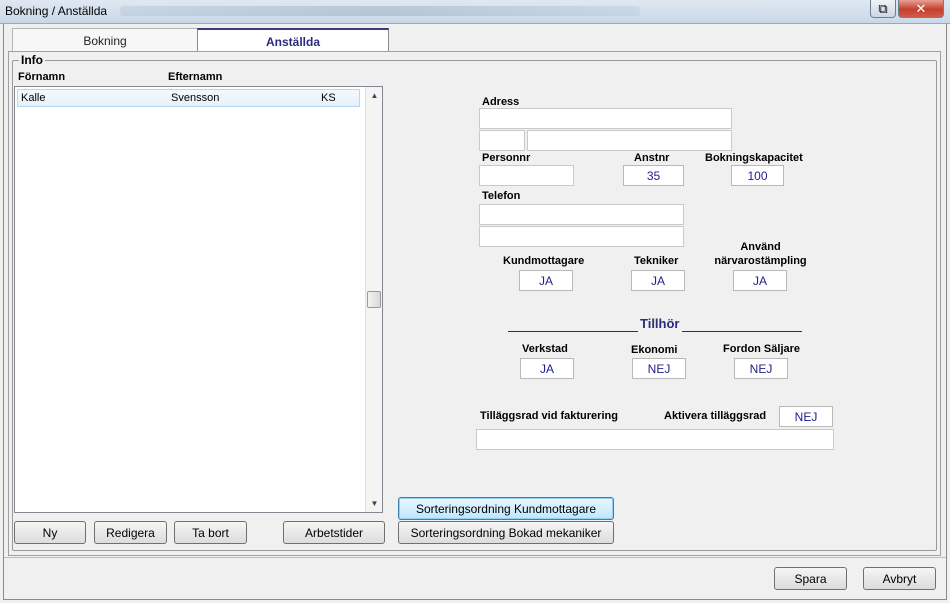 This screenshot has width=950, height=603. What do you see at coordinates (502, 140) in the screenshot?
I see `postnr-field` at bounding box center [502, 140].